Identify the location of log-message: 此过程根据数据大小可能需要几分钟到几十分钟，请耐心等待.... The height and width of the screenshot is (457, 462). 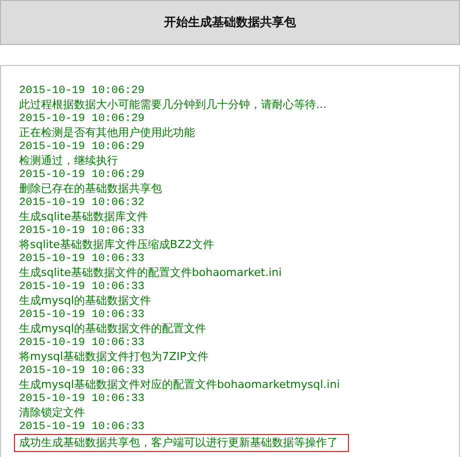
(172, 105).